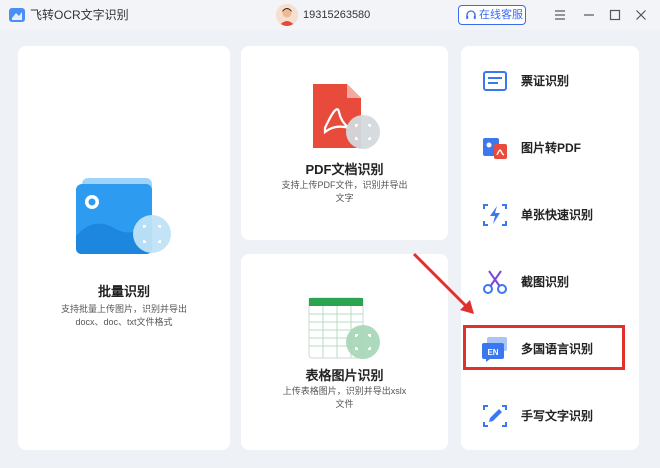 The width and height of the screenshot is (660, 468). What do you see at coordinates (123, 216) in the screenshot?
I see `image-folder-icon` at bounding box center [123, 216].